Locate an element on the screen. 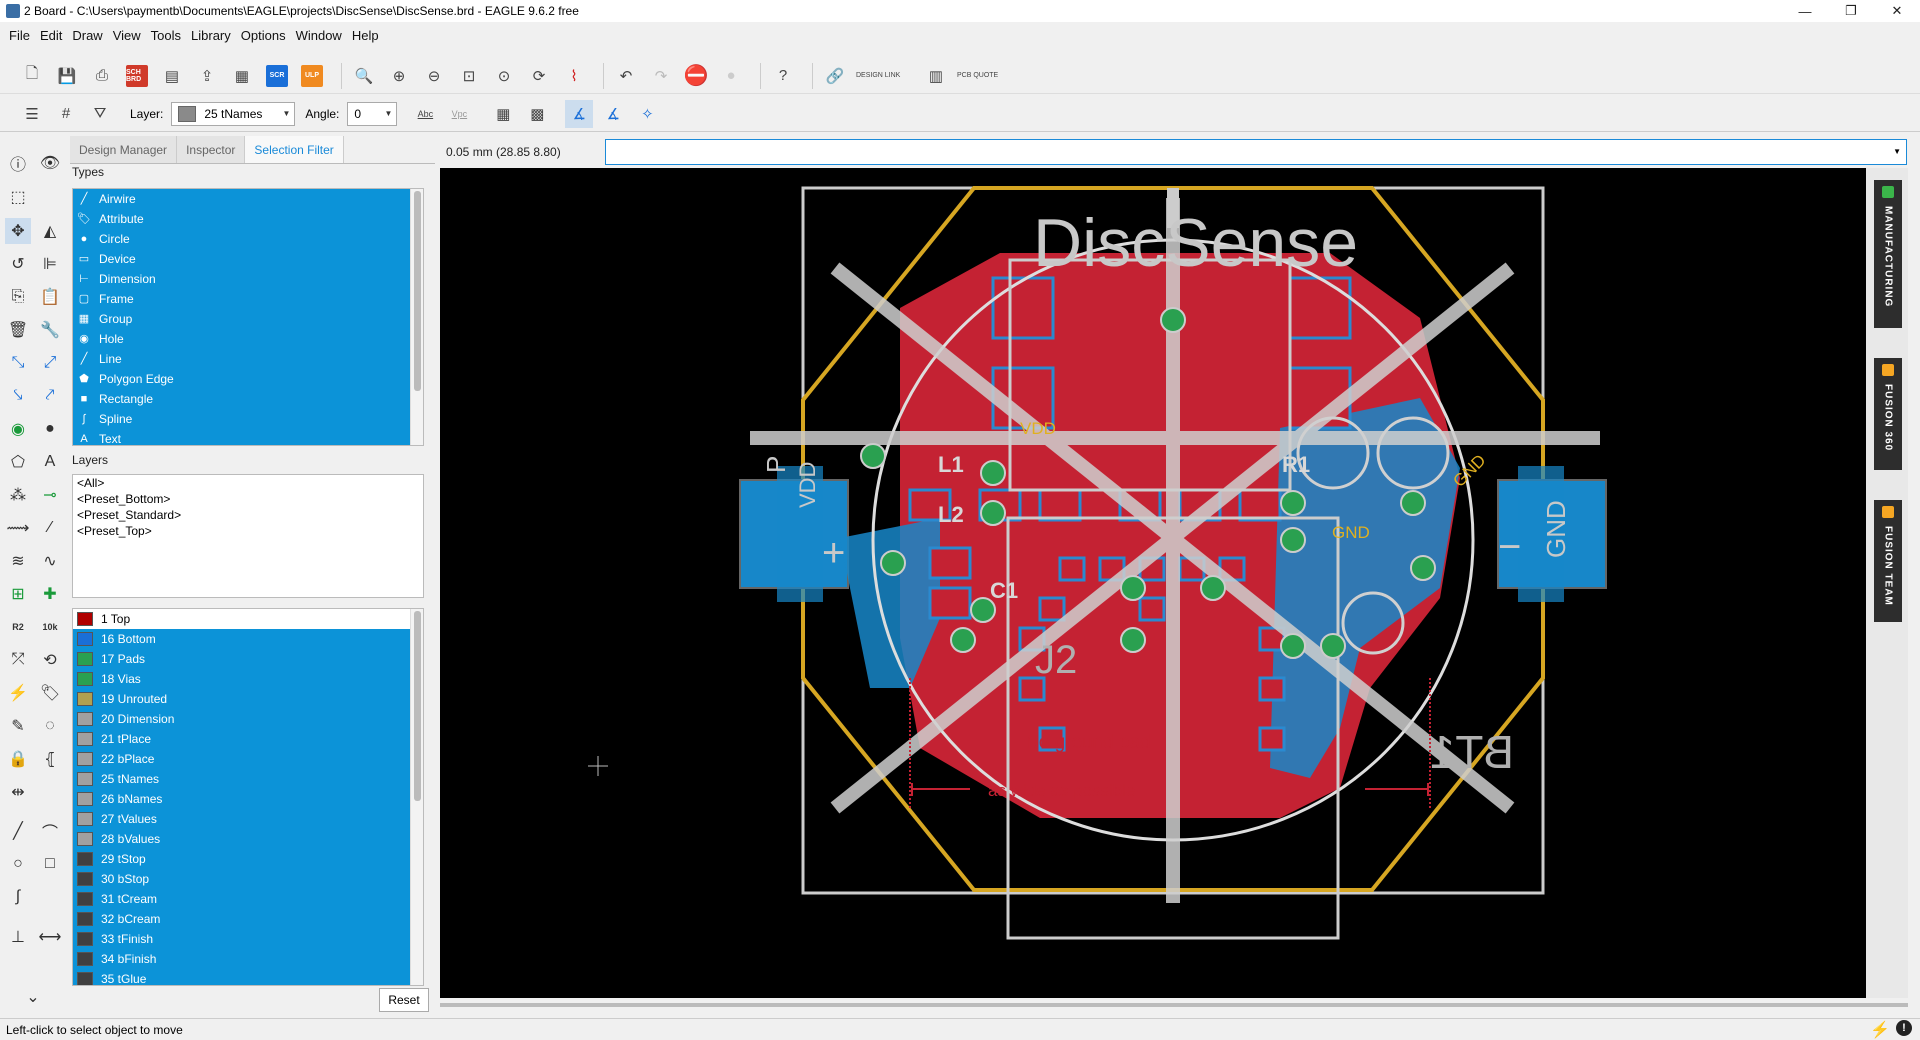 This screenshot has height=1040, width=1920. grid-icon: # is located at coordinates (66, 114).